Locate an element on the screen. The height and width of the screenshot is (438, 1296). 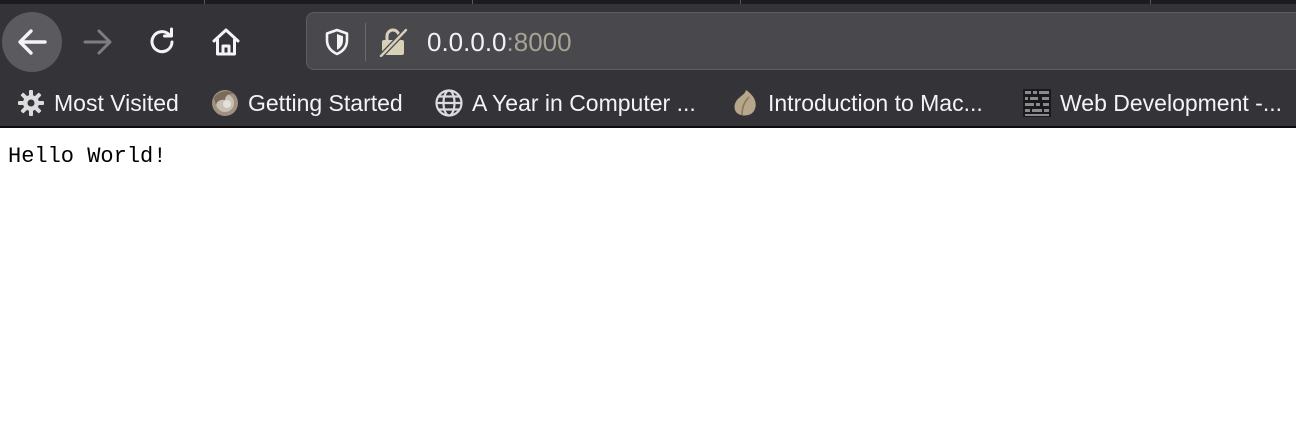
forward-arrow-icon is located at coordinates (97, 42).